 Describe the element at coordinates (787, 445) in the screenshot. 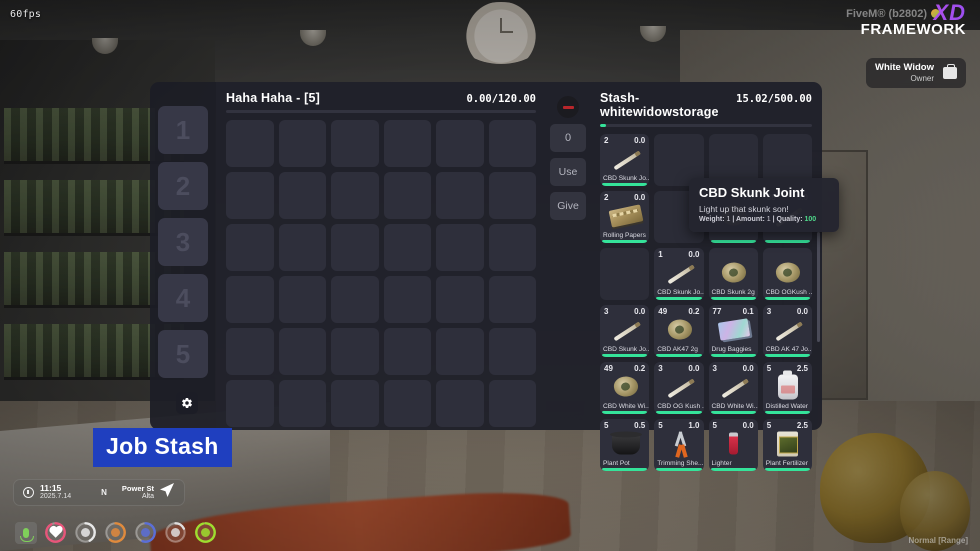

I see `stash-slot-item: 5 2.5 Plant Fertilizer` at that location.